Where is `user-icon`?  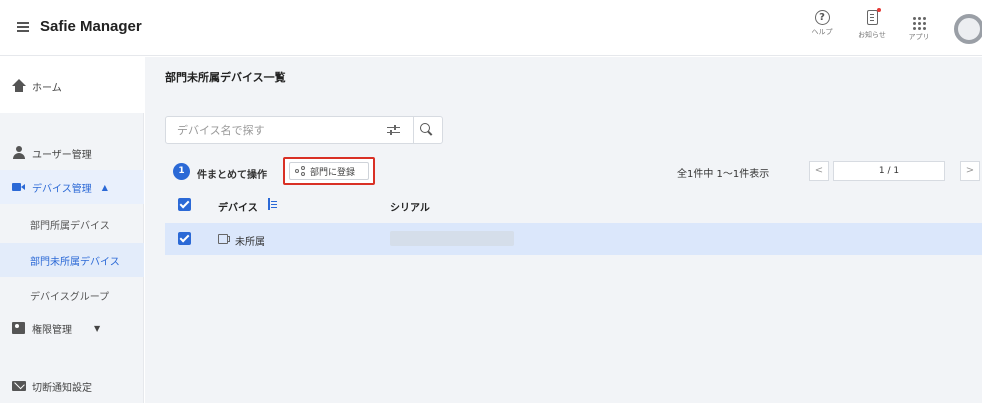
user-icon is located at coordinates (19, 153).